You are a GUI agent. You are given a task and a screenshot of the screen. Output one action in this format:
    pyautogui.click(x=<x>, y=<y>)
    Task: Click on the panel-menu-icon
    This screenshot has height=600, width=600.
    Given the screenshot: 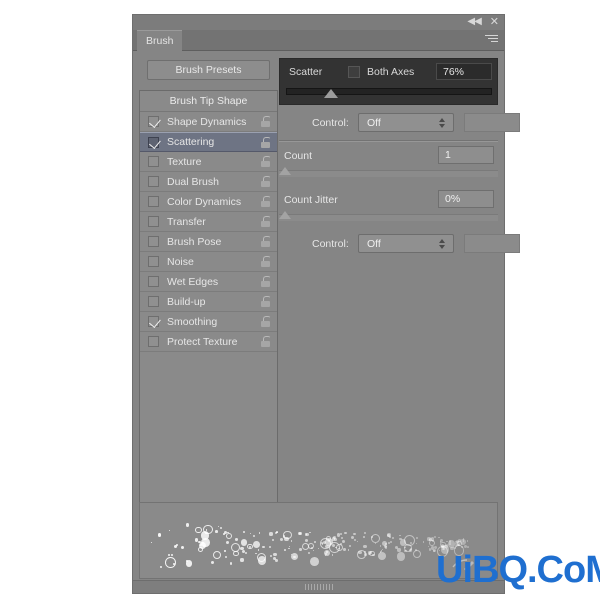 What is the action you would take?
    pyautogui.click(x=491, y=40)
    